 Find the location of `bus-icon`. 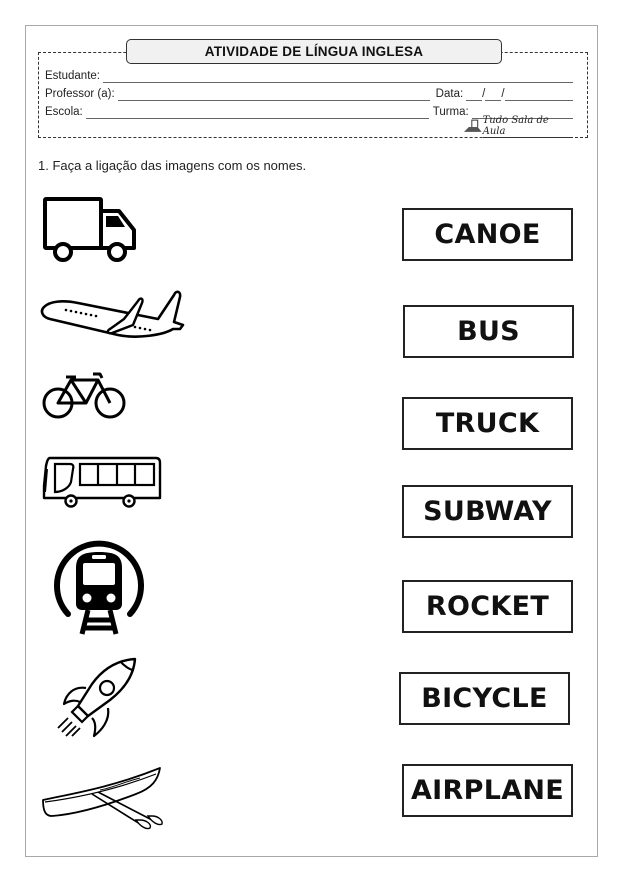

bus-icon is located at coordinates (102, 482).